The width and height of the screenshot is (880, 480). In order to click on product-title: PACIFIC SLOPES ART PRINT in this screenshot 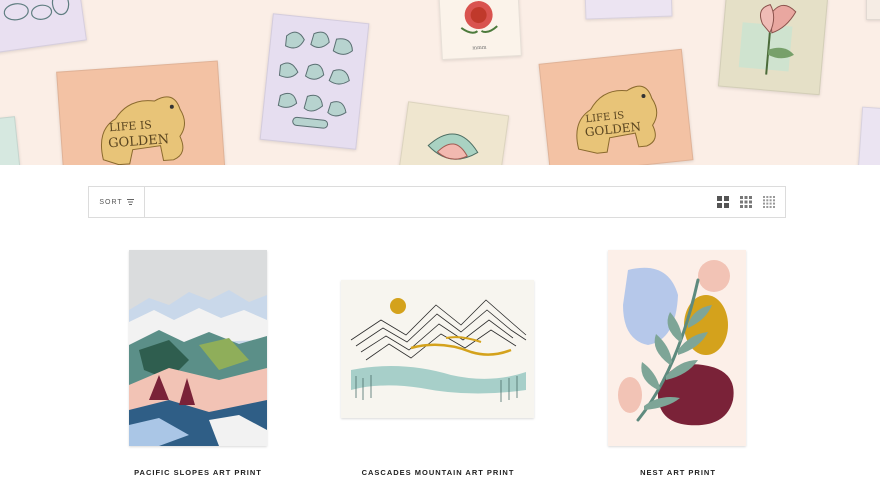, I will do `click(198, 472)`.